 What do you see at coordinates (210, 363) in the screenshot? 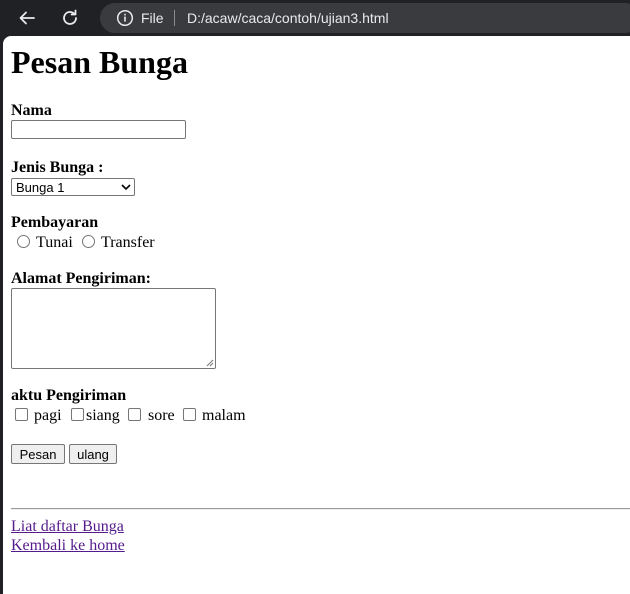
I see `resize-handle-icon` at bounding box center [210, 363].